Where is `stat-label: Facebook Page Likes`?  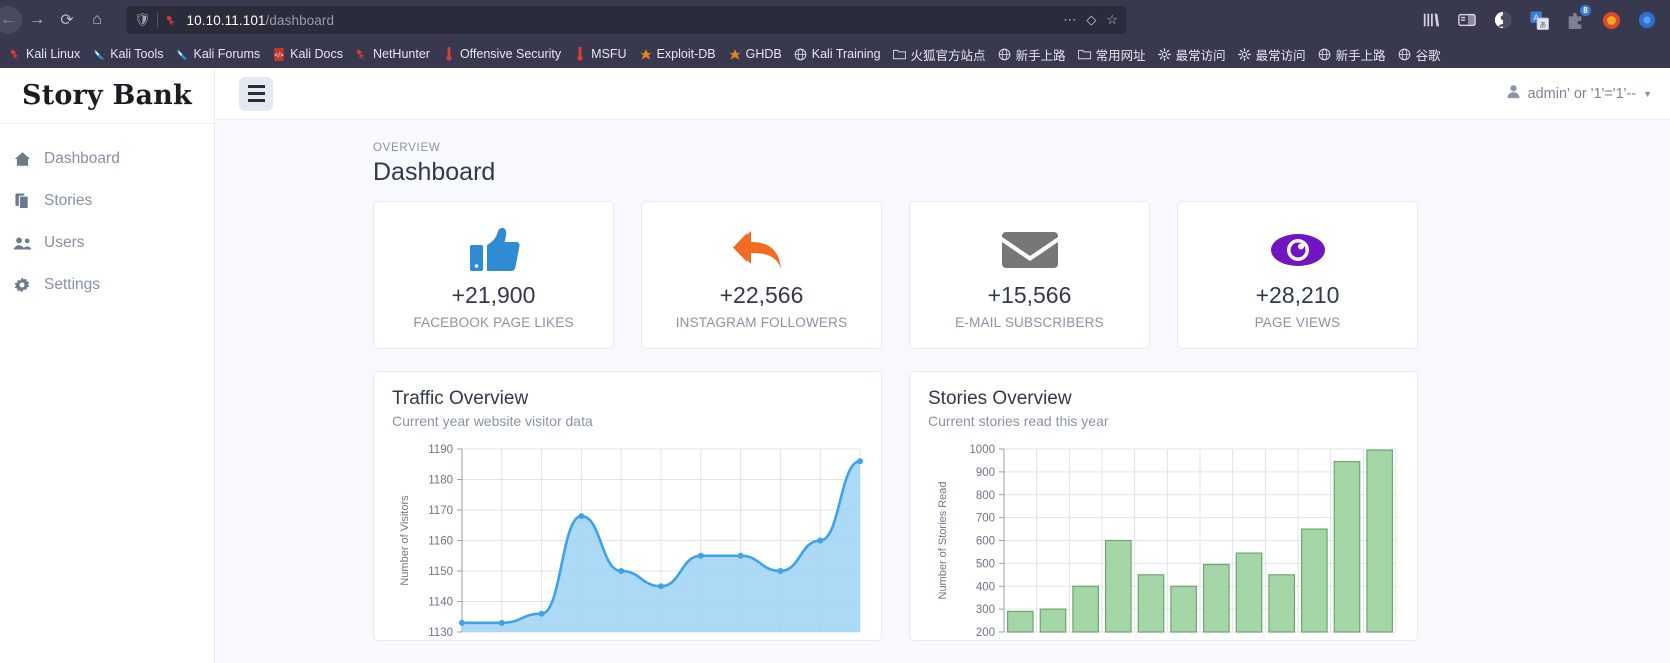 stat-label: Facebook Page Likes is located at coordinates (493, 322).